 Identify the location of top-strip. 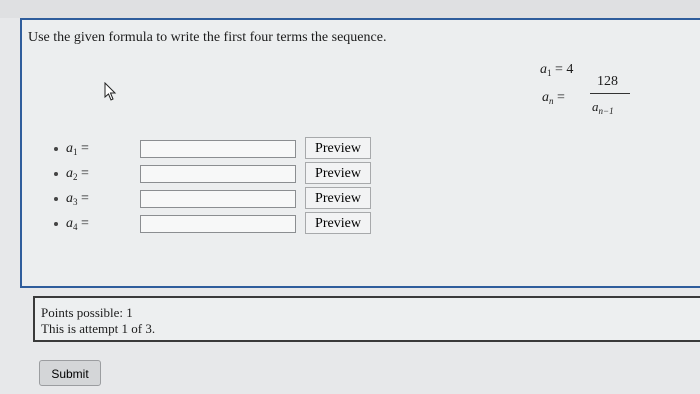
(350, 9).